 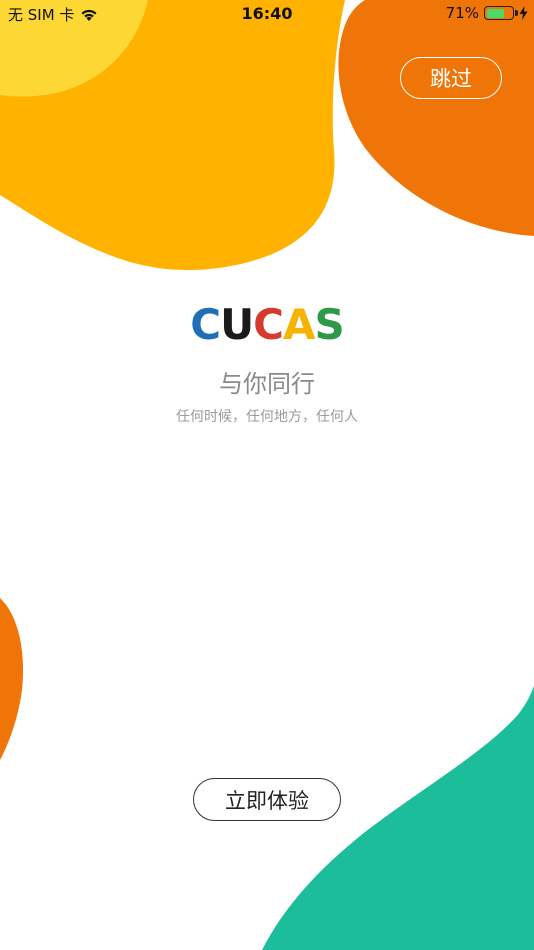 What do you see at coordinates (516, 13) in the screenshot?
I see `battery-cap` at bounding box center [516, 13].